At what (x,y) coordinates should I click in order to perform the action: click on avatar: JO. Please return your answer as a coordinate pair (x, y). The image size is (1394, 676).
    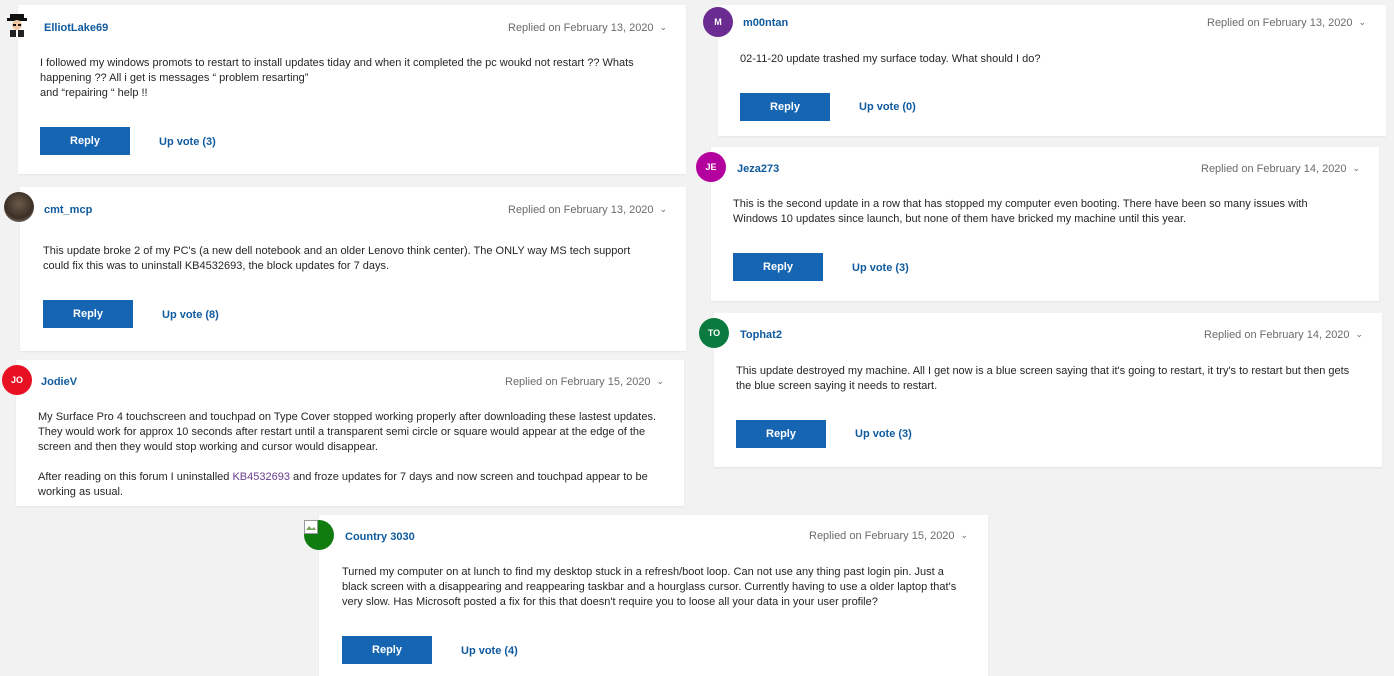
    Looking at the image, I should click on (17, 380).